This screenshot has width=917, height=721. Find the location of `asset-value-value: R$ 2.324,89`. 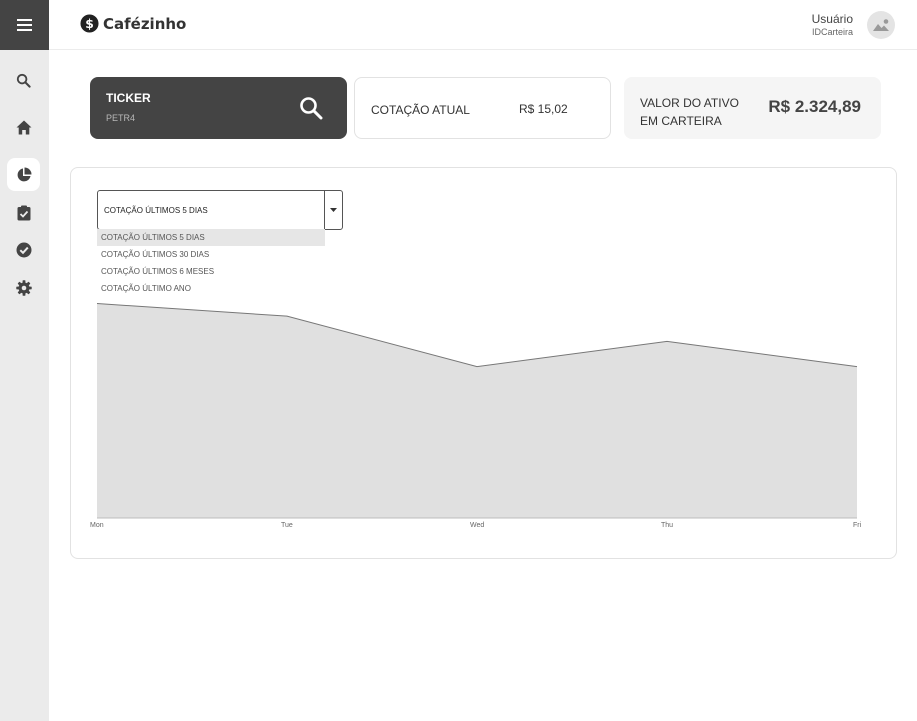

asset-value-value: R$ 2.324,89 is located at coordinates (814, 106).